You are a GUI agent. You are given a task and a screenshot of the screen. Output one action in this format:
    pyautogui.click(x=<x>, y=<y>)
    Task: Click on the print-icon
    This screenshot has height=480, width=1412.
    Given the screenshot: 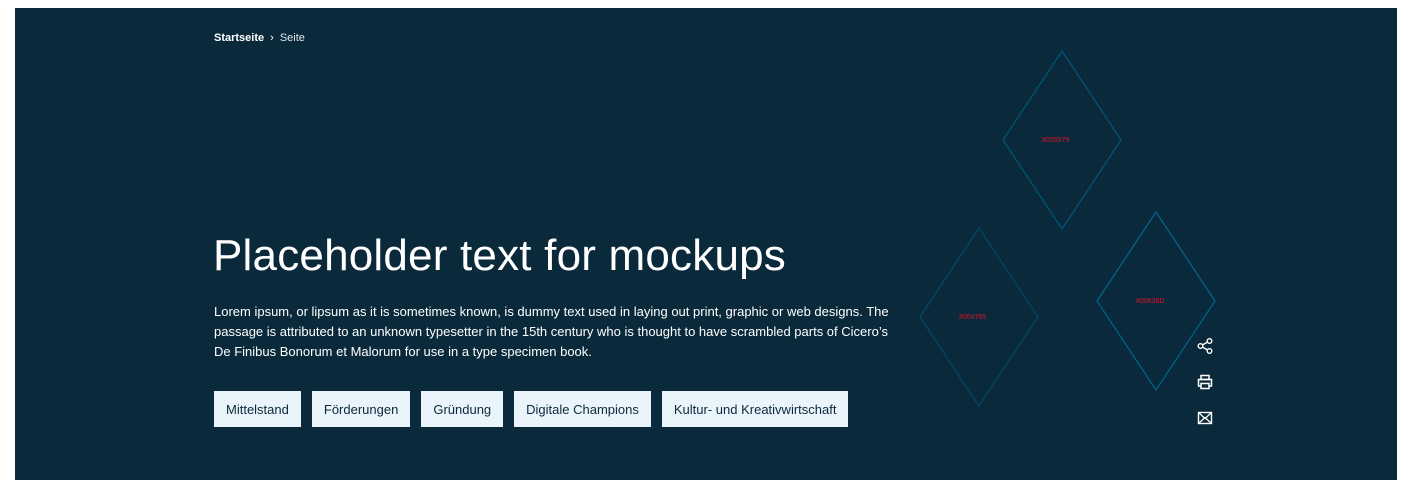 What is the action you would take?
    pyautogui.click(x=1205, y=382)
    